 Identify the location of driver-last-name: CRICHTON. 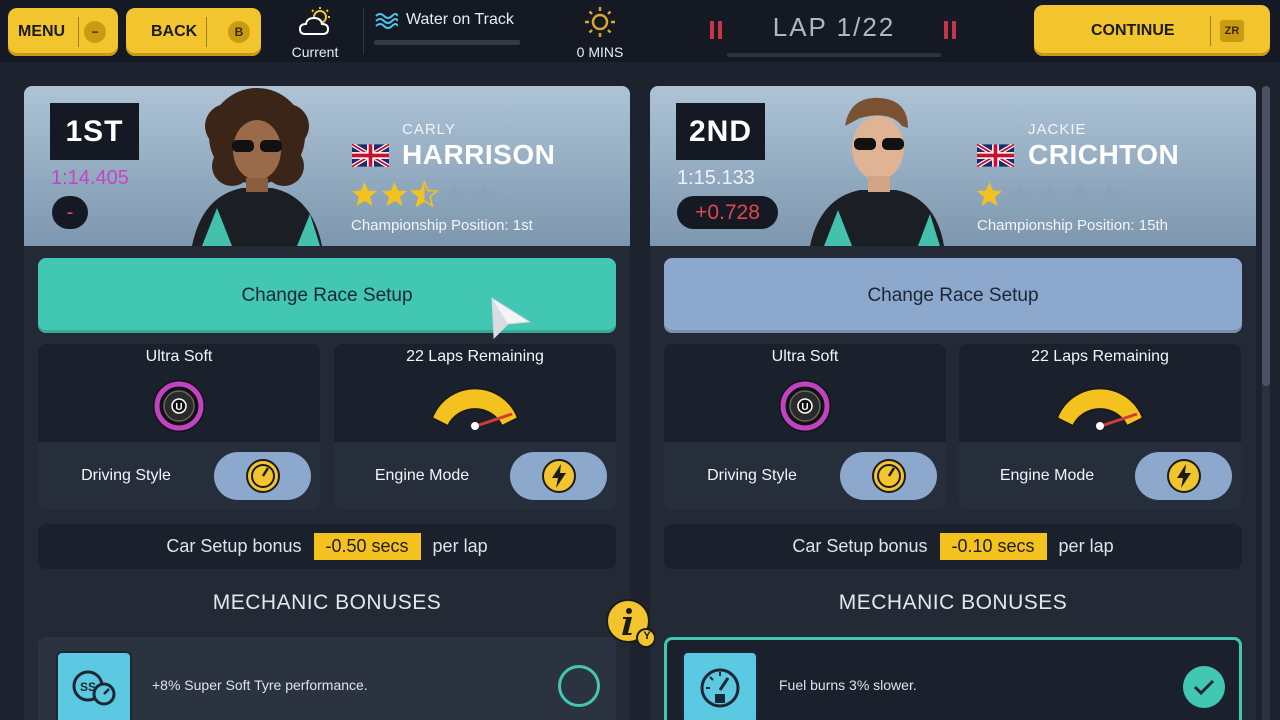
(1104, 154).